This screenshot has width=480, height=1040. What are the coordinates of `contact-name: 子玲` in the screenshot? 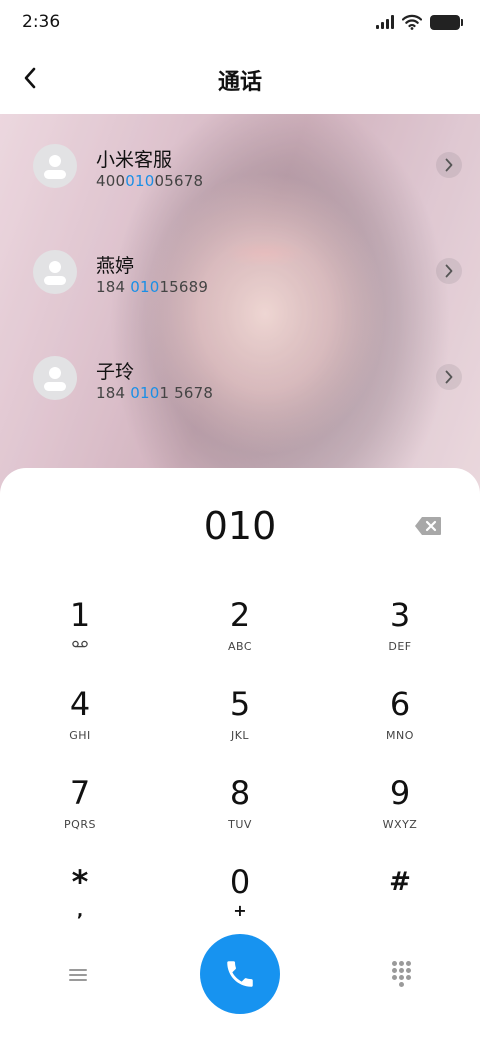 It's located at (115, 372).